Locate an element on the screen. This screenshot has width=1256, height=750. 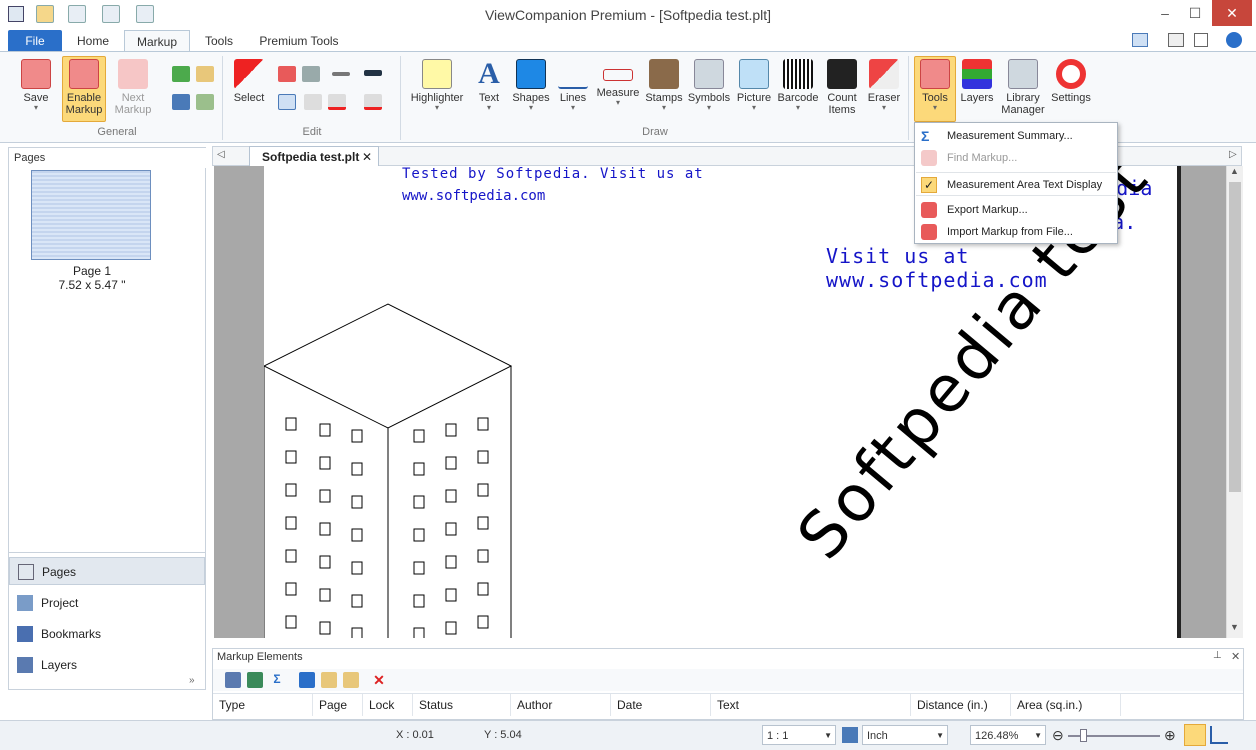
summary-icon: Σ is located at coordinates (277, 680).